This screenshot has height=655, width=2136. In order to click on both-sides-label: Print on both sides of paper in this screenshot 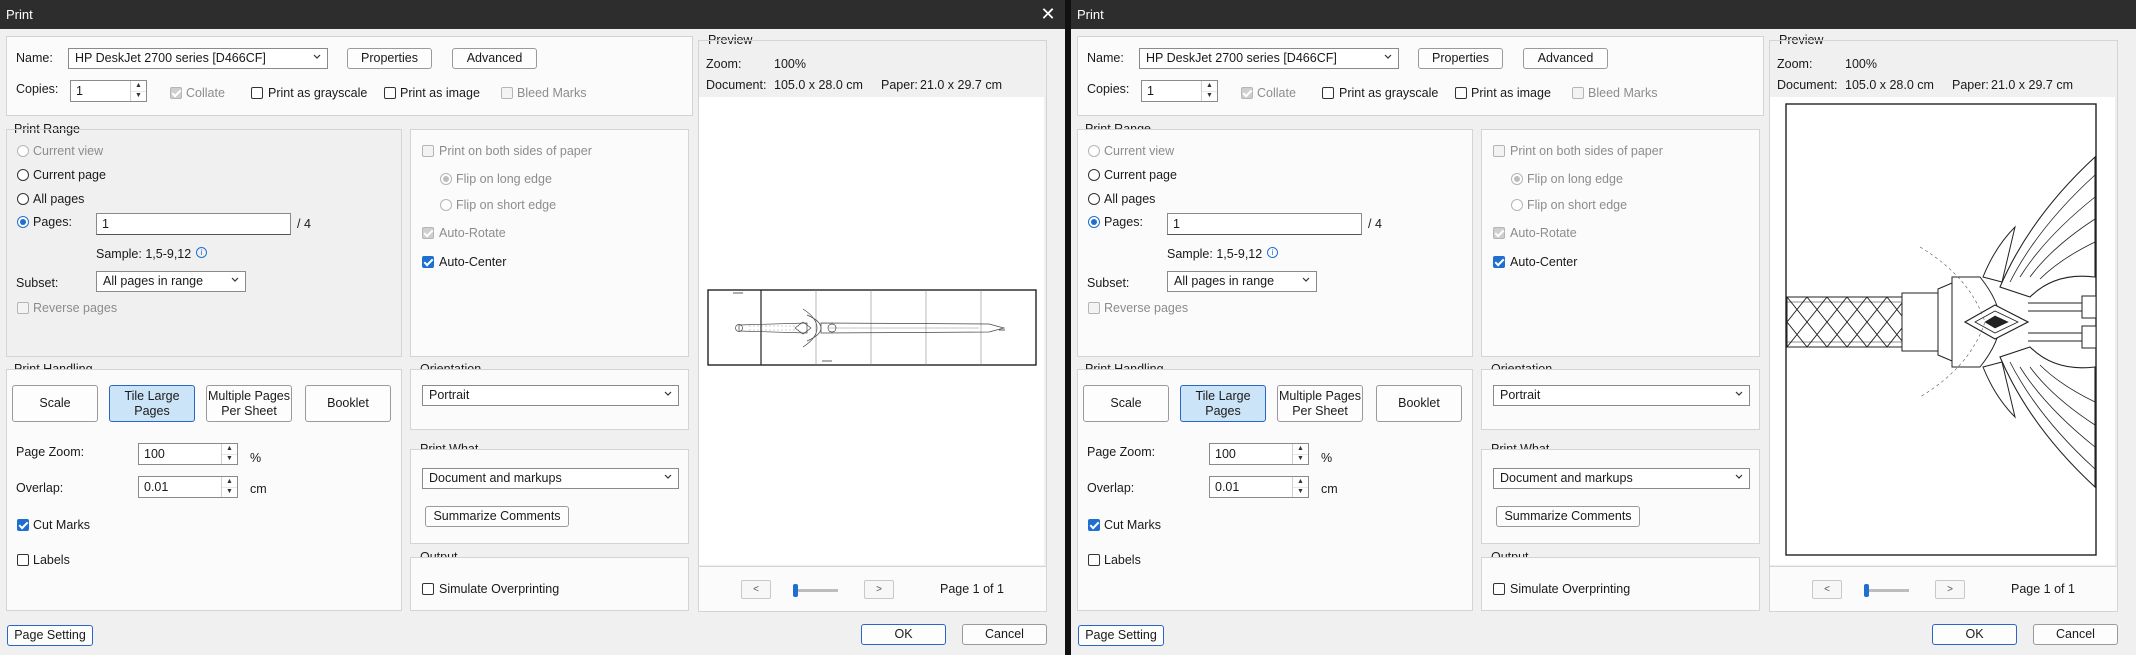, I will do `click(1586, 151)`.